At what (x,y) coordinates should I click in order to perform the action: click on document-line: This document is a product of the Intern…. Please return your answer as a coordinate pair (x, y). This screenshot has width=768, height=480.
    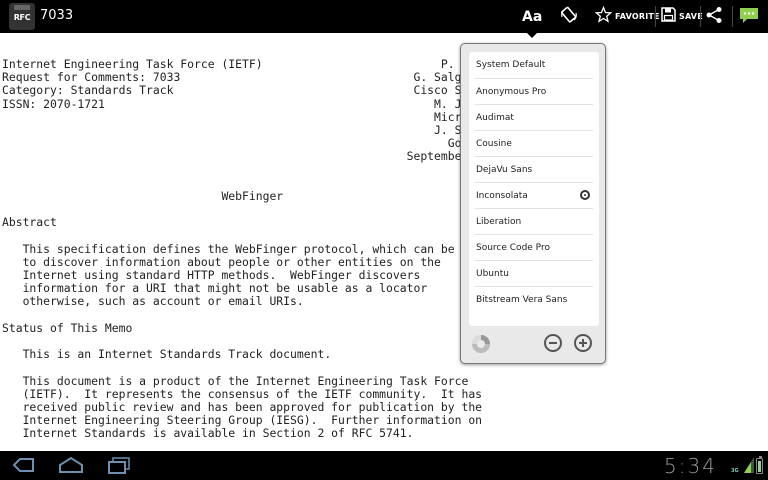
    Looking at the image, I should click on (235, 380).